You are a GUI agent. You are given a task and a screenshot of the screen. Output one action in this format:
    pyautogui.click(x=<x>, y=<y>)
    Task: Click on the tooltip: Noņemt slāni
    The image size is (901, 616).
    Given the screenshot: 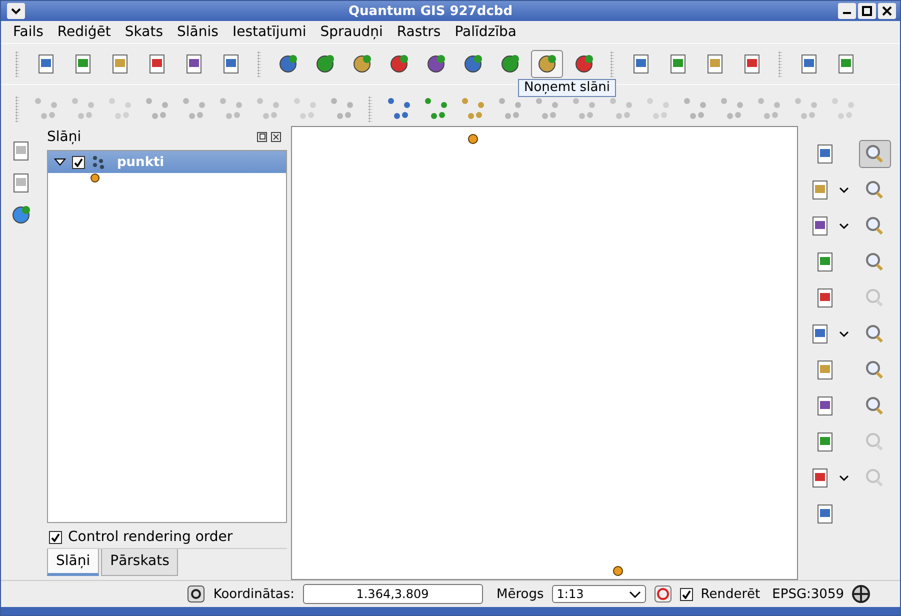 What is the action you would take?
    pyautogui.click(x=567, y=88)
    